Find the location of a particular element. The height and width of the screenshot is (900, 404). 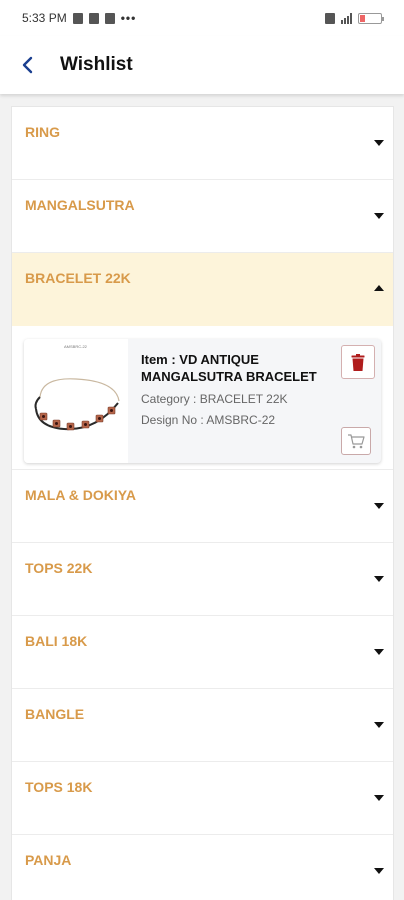

add-to-cart-button is located at coordinates (356, 441).